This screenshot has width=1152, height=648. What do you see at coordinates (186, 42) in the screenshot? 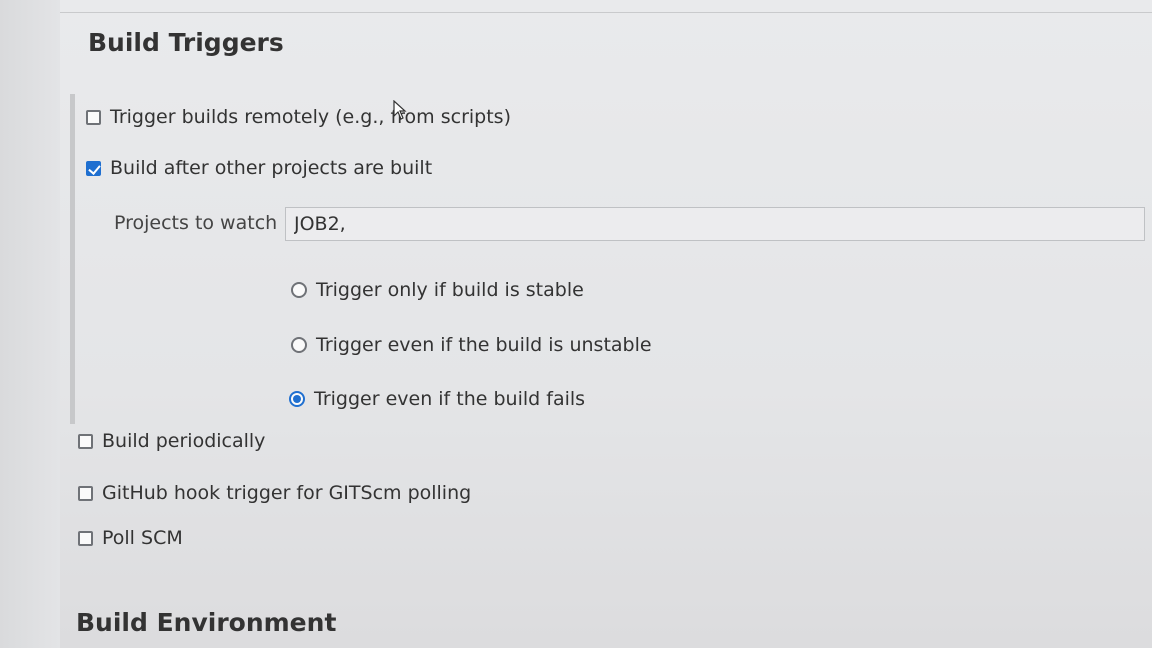
I see `build-triggers-title: Build Triggers` at bounding box center [186, 42].